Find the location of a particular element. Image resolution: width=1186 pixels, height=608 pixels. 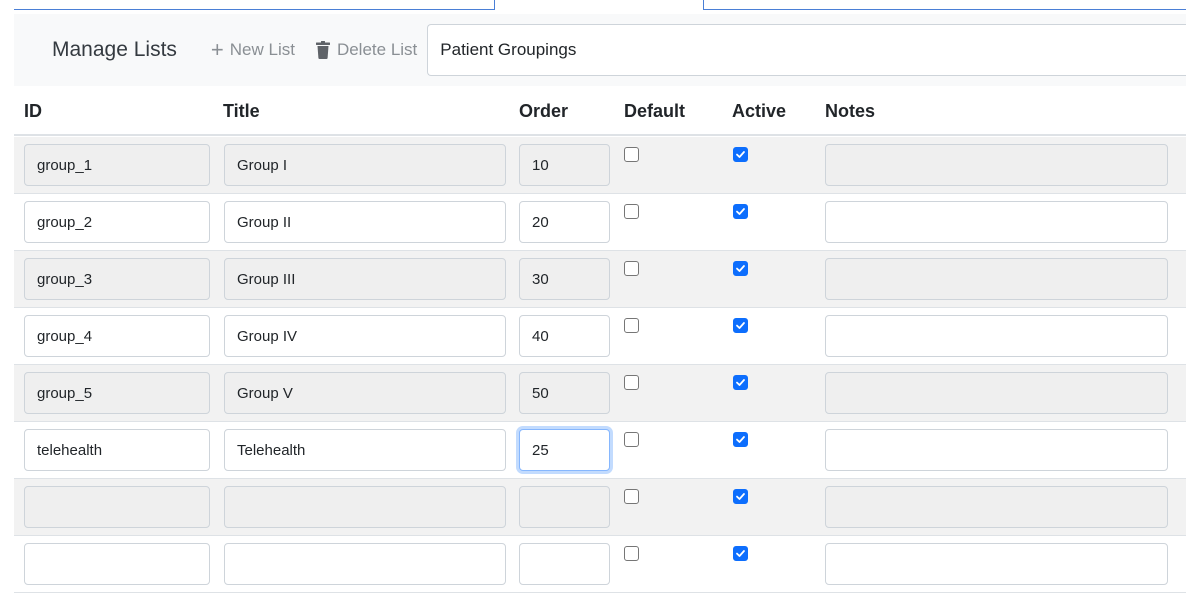

column-header-active: Active is located at coordinates (759, 111).